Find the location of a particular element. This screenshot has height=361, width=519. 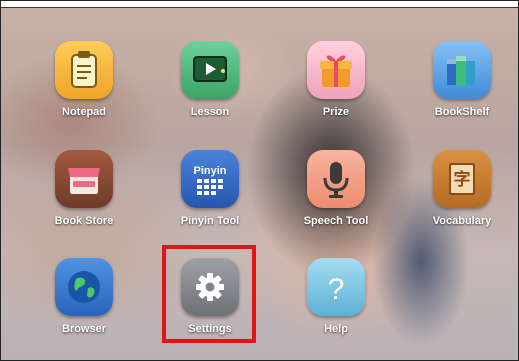

books-icon is located at coordinates (462, 70).